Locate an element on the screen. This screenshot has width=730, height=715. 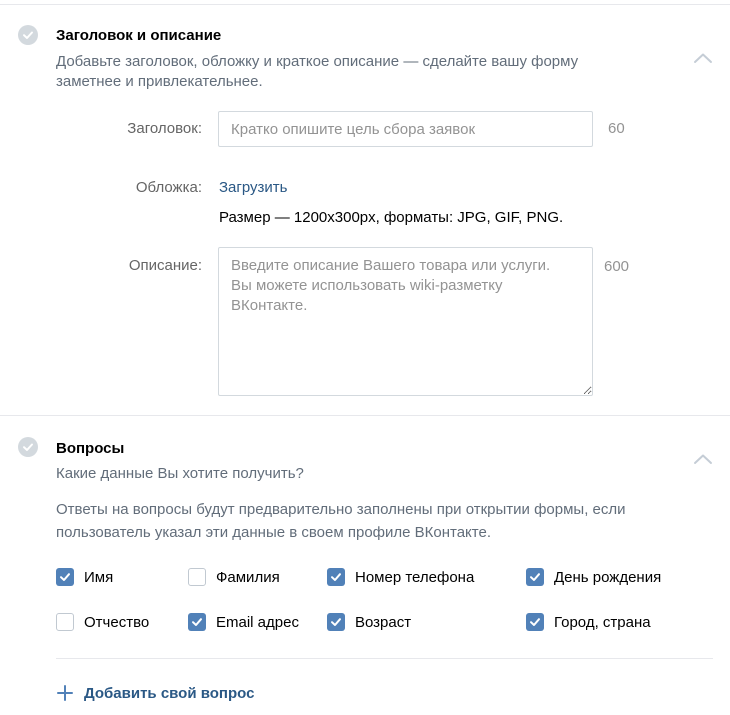
add-question-label: Добавить свой вопрос is located at coordinates (169, 693).